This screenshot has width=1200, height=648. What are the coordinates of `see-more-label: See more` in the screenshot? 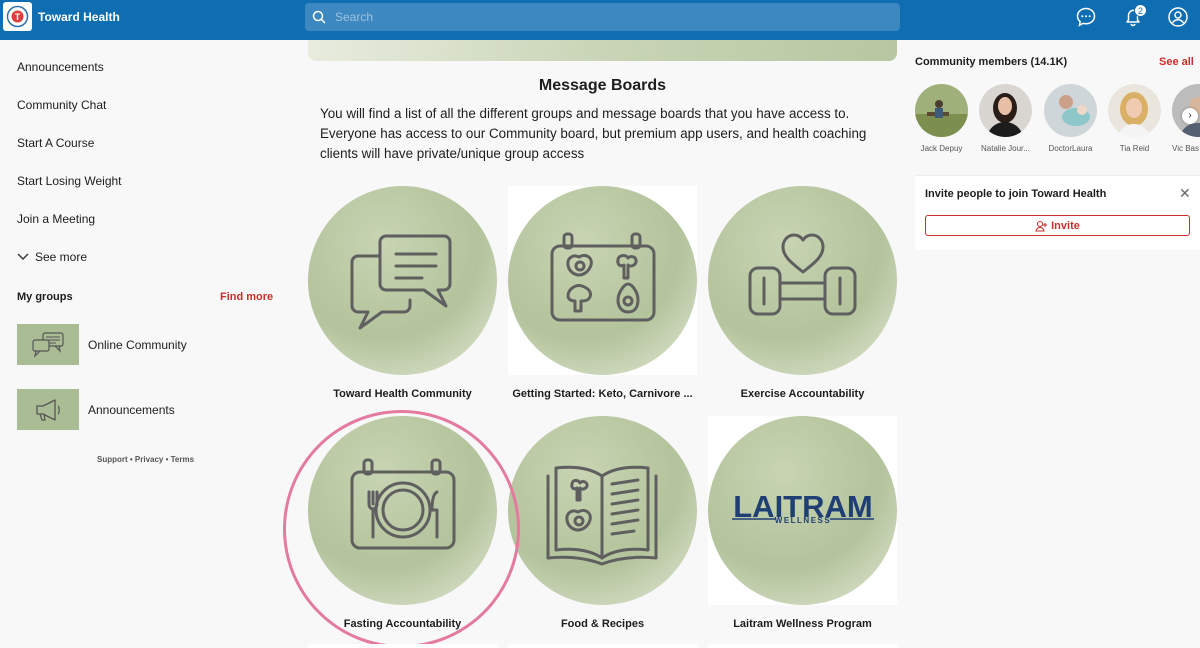 It's located at (61, 257).